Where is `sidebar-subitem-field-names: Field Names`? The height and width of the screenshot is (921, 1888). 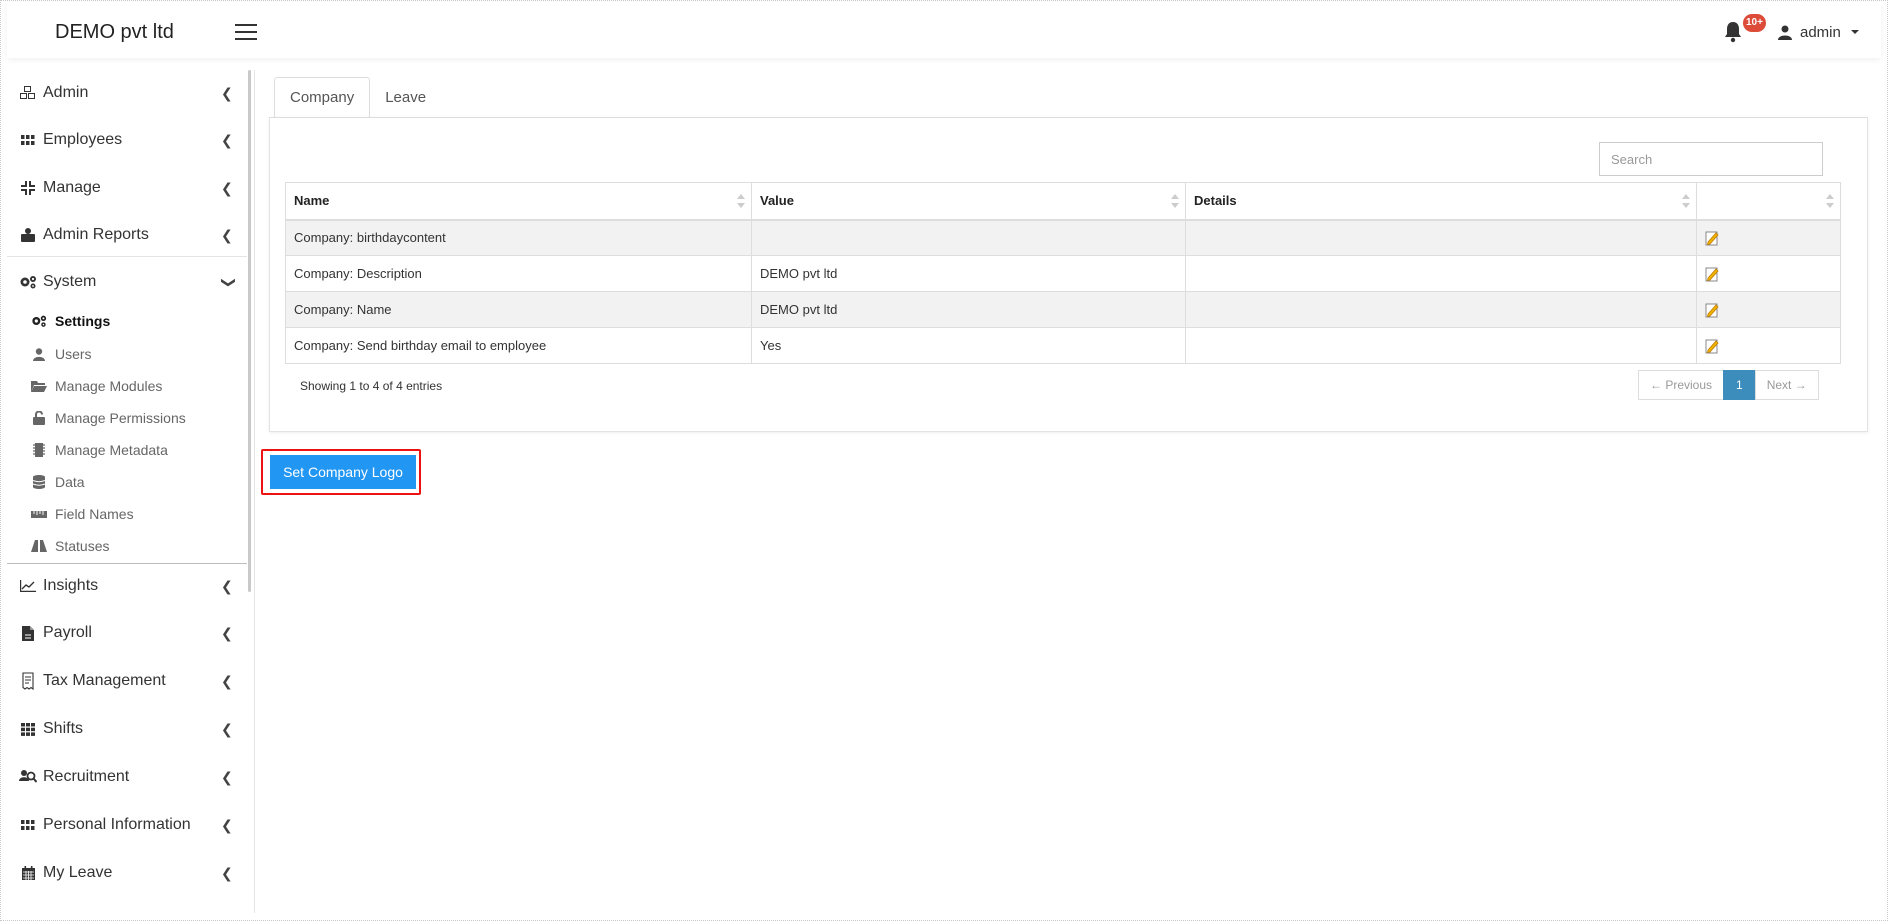 sidebar-subitem-field-names: Field Names is located at coordinates (129, 514).